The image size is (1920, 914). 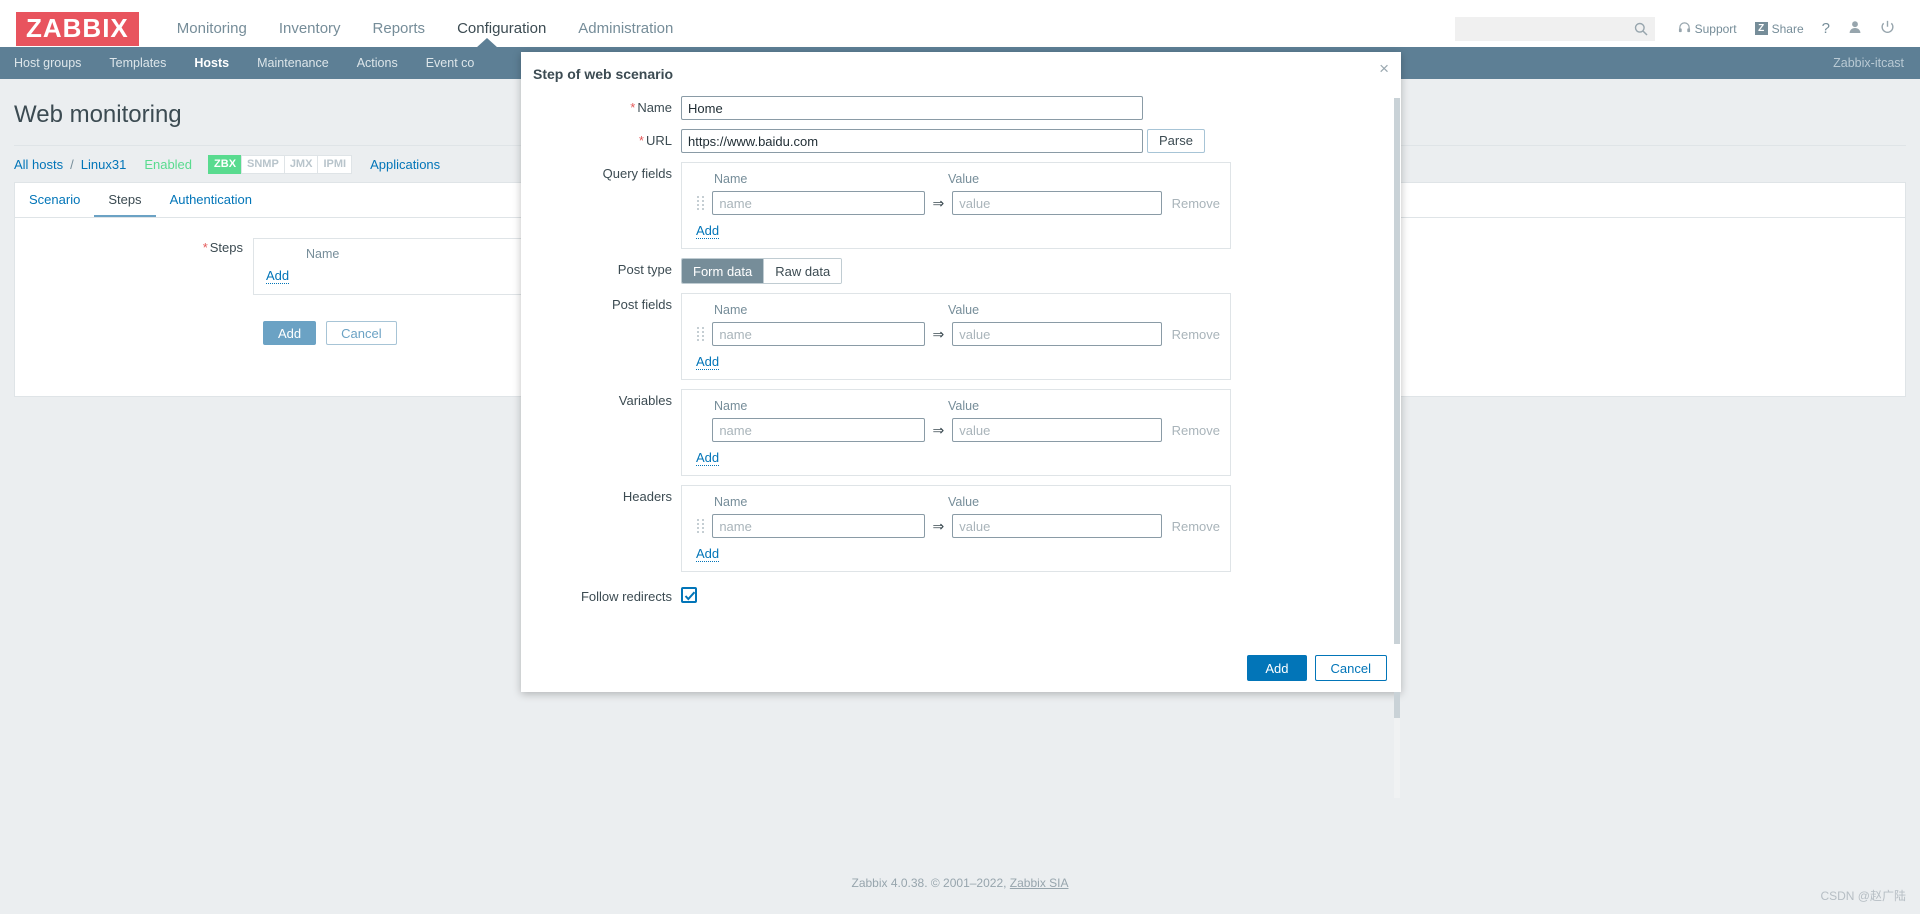 What do you see at coordinates (930, 883) in the screenshot?
I see `footer-version: Zabbix 4.0.38. © 2001–2022,` at bounding box center [930, 883].